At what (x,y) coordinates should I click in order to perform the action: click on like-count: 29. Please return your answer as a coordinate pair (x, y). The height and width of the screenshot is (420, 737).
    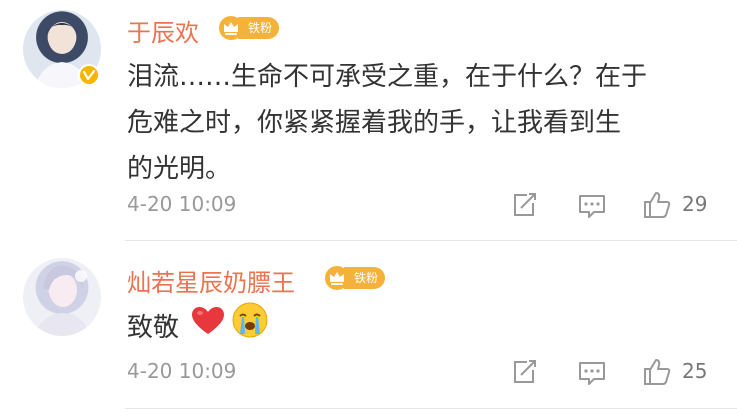
    Looking at the image, I should click on (695, 204).